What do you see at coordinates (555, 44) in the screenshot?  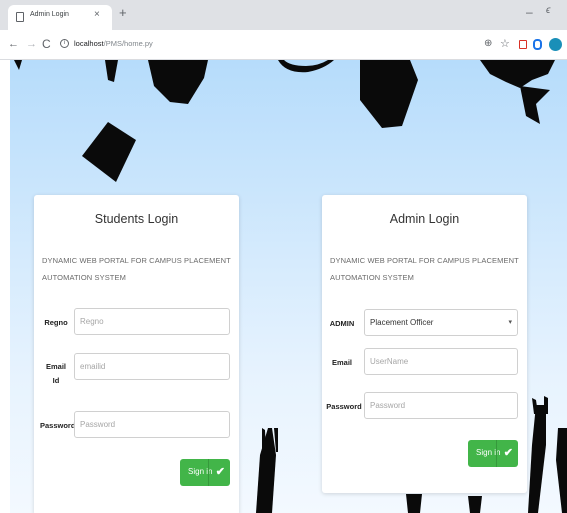 I see `profile-avatar` at bounding box center [555, 44].